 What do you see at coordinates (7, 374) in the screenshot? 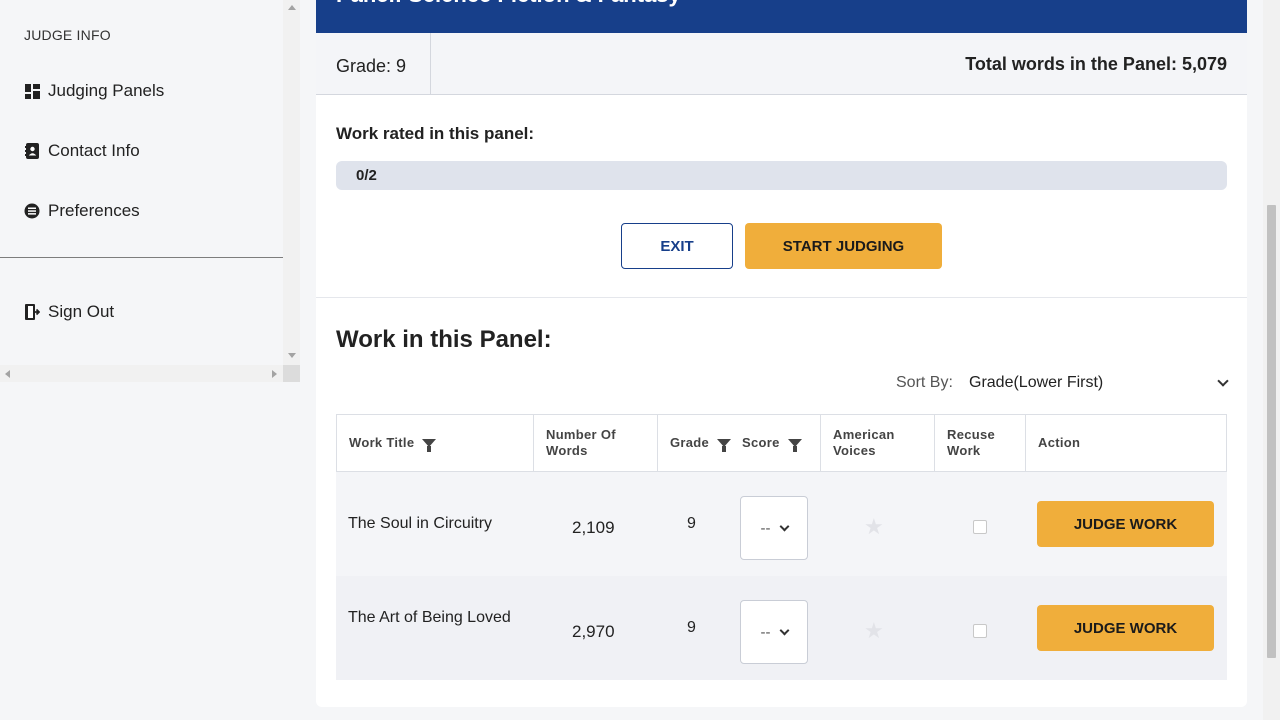
I see `scroll-left-arrow-icon` at bounding box center [7, 374].